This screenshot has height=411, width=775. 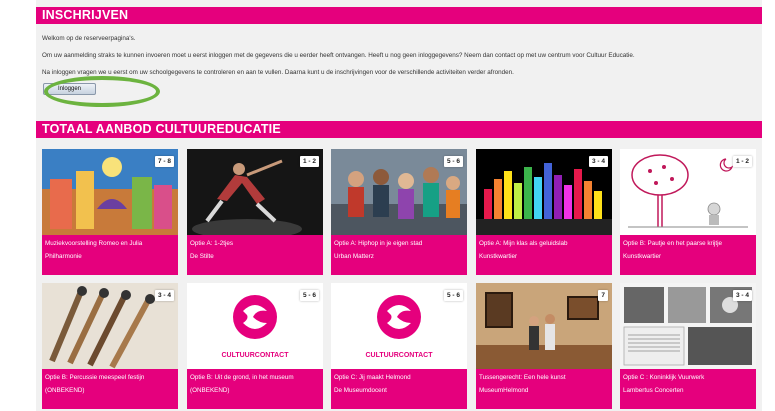 What do you see at coordinates (255, 212) in the screenshot?
I see `activity-card: 1 - 2 Optie A: 1-2tjes De Stilte` at bounding box center [255, 212].